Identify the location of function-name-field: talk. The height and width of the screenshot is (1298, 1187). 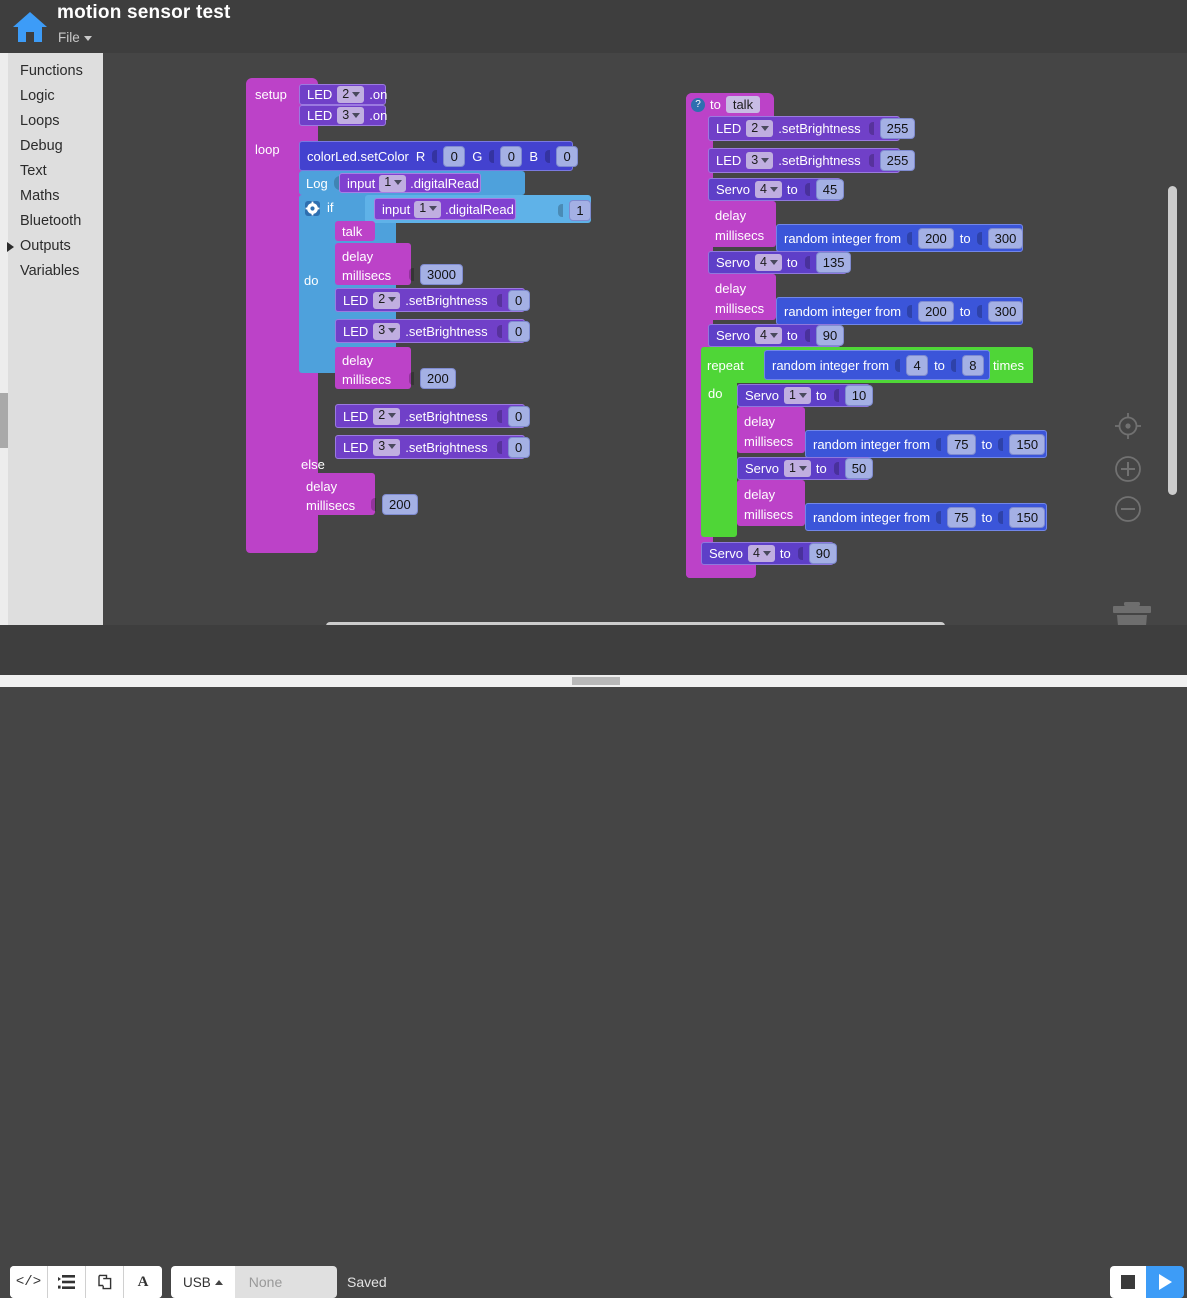
(743, 104).